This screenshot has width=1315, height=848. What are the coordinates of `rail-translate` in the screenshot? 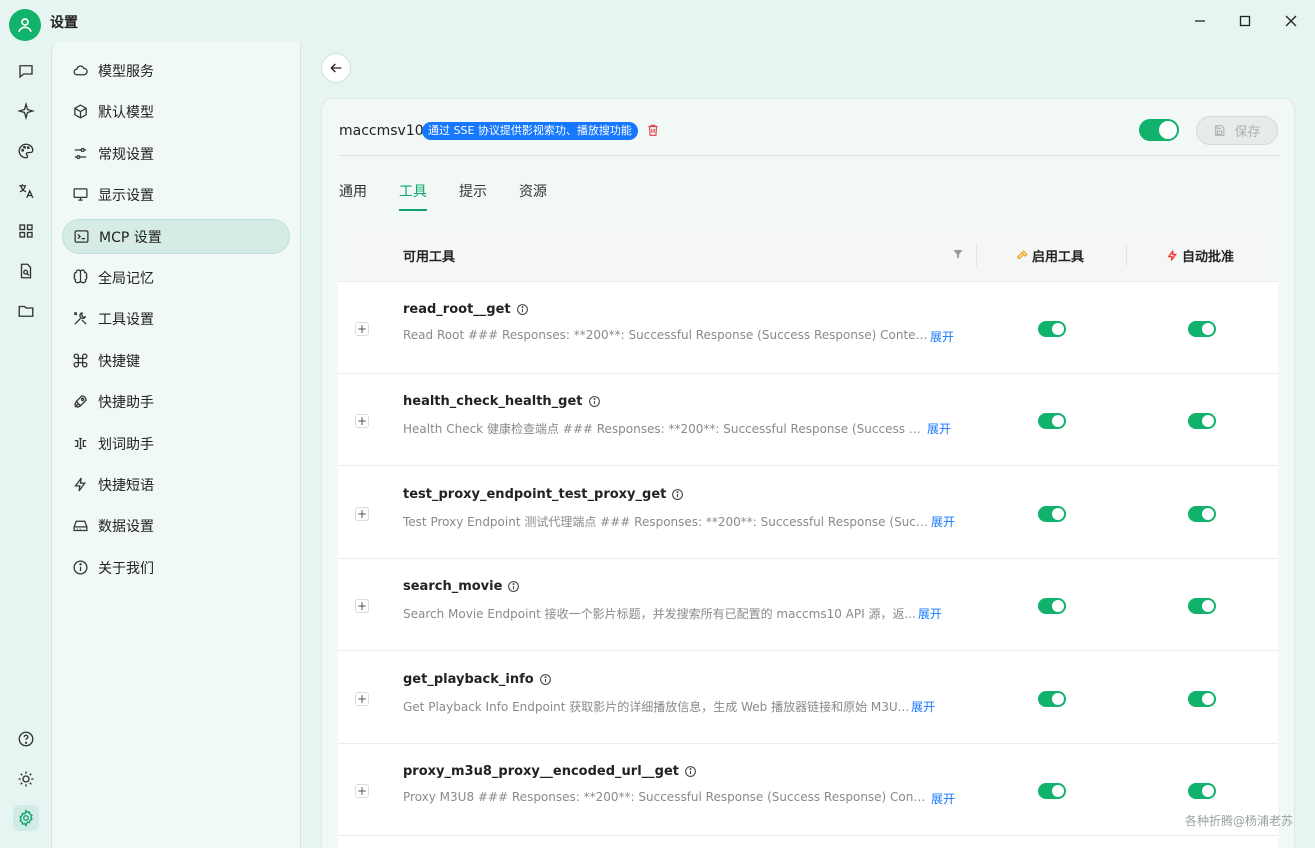 It's located at (26, 191).